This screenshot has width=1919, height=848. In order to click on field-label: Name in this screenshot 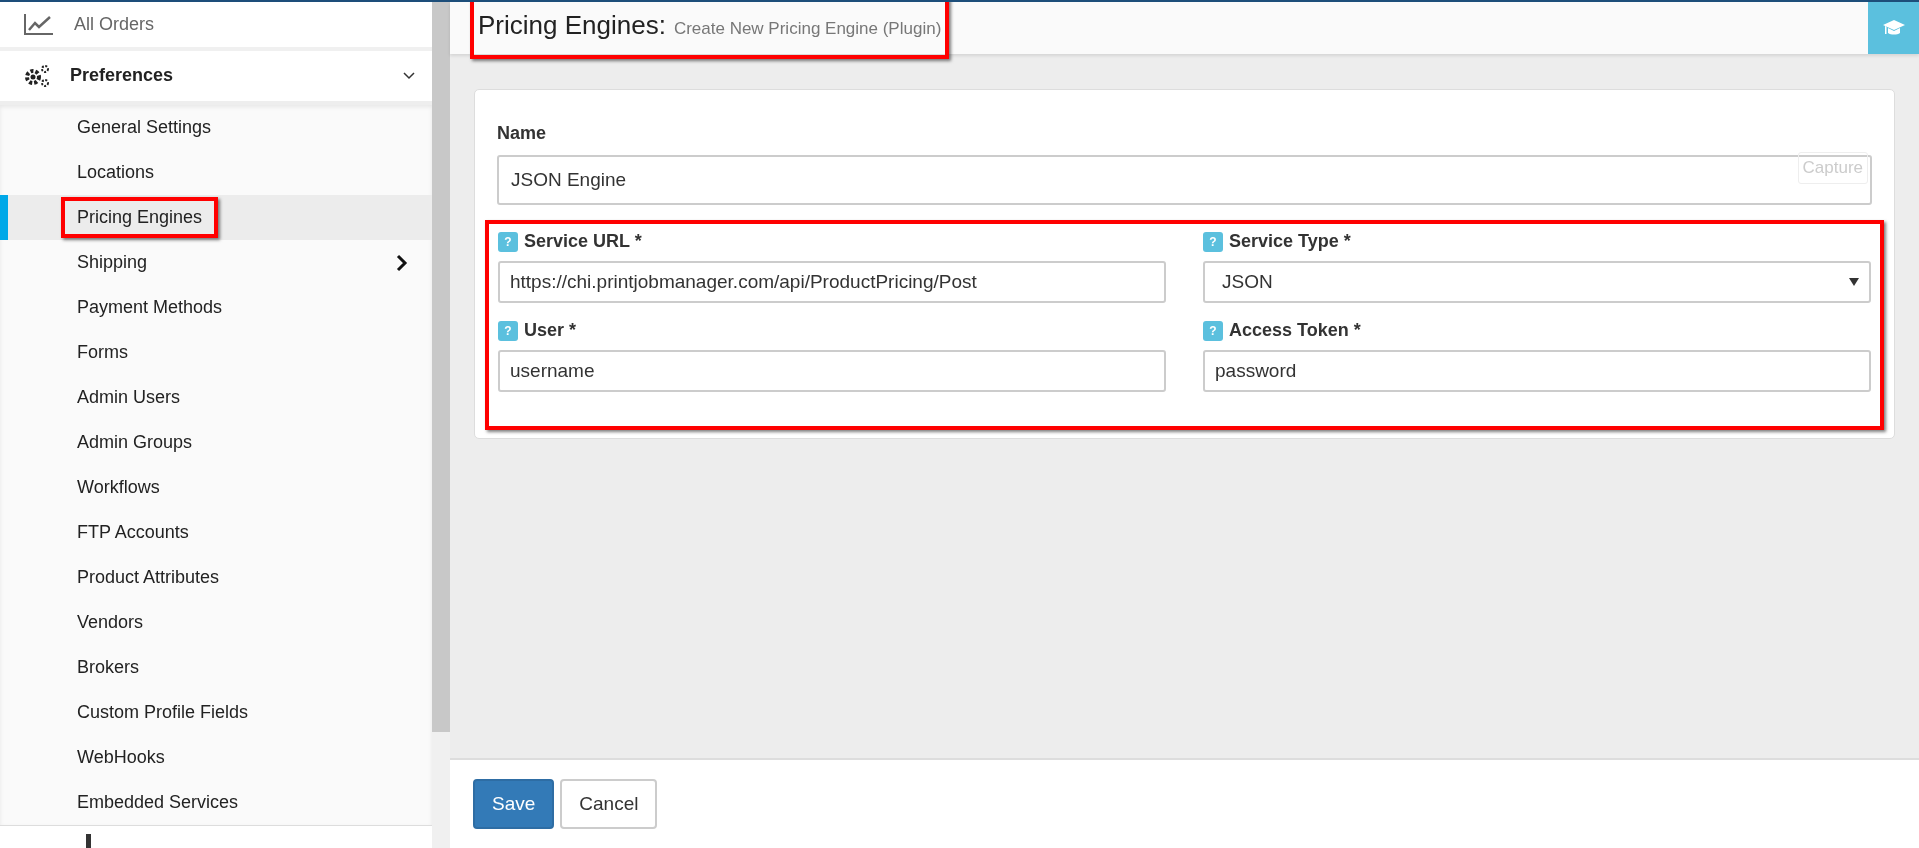, I will do `click(522, 133)`.